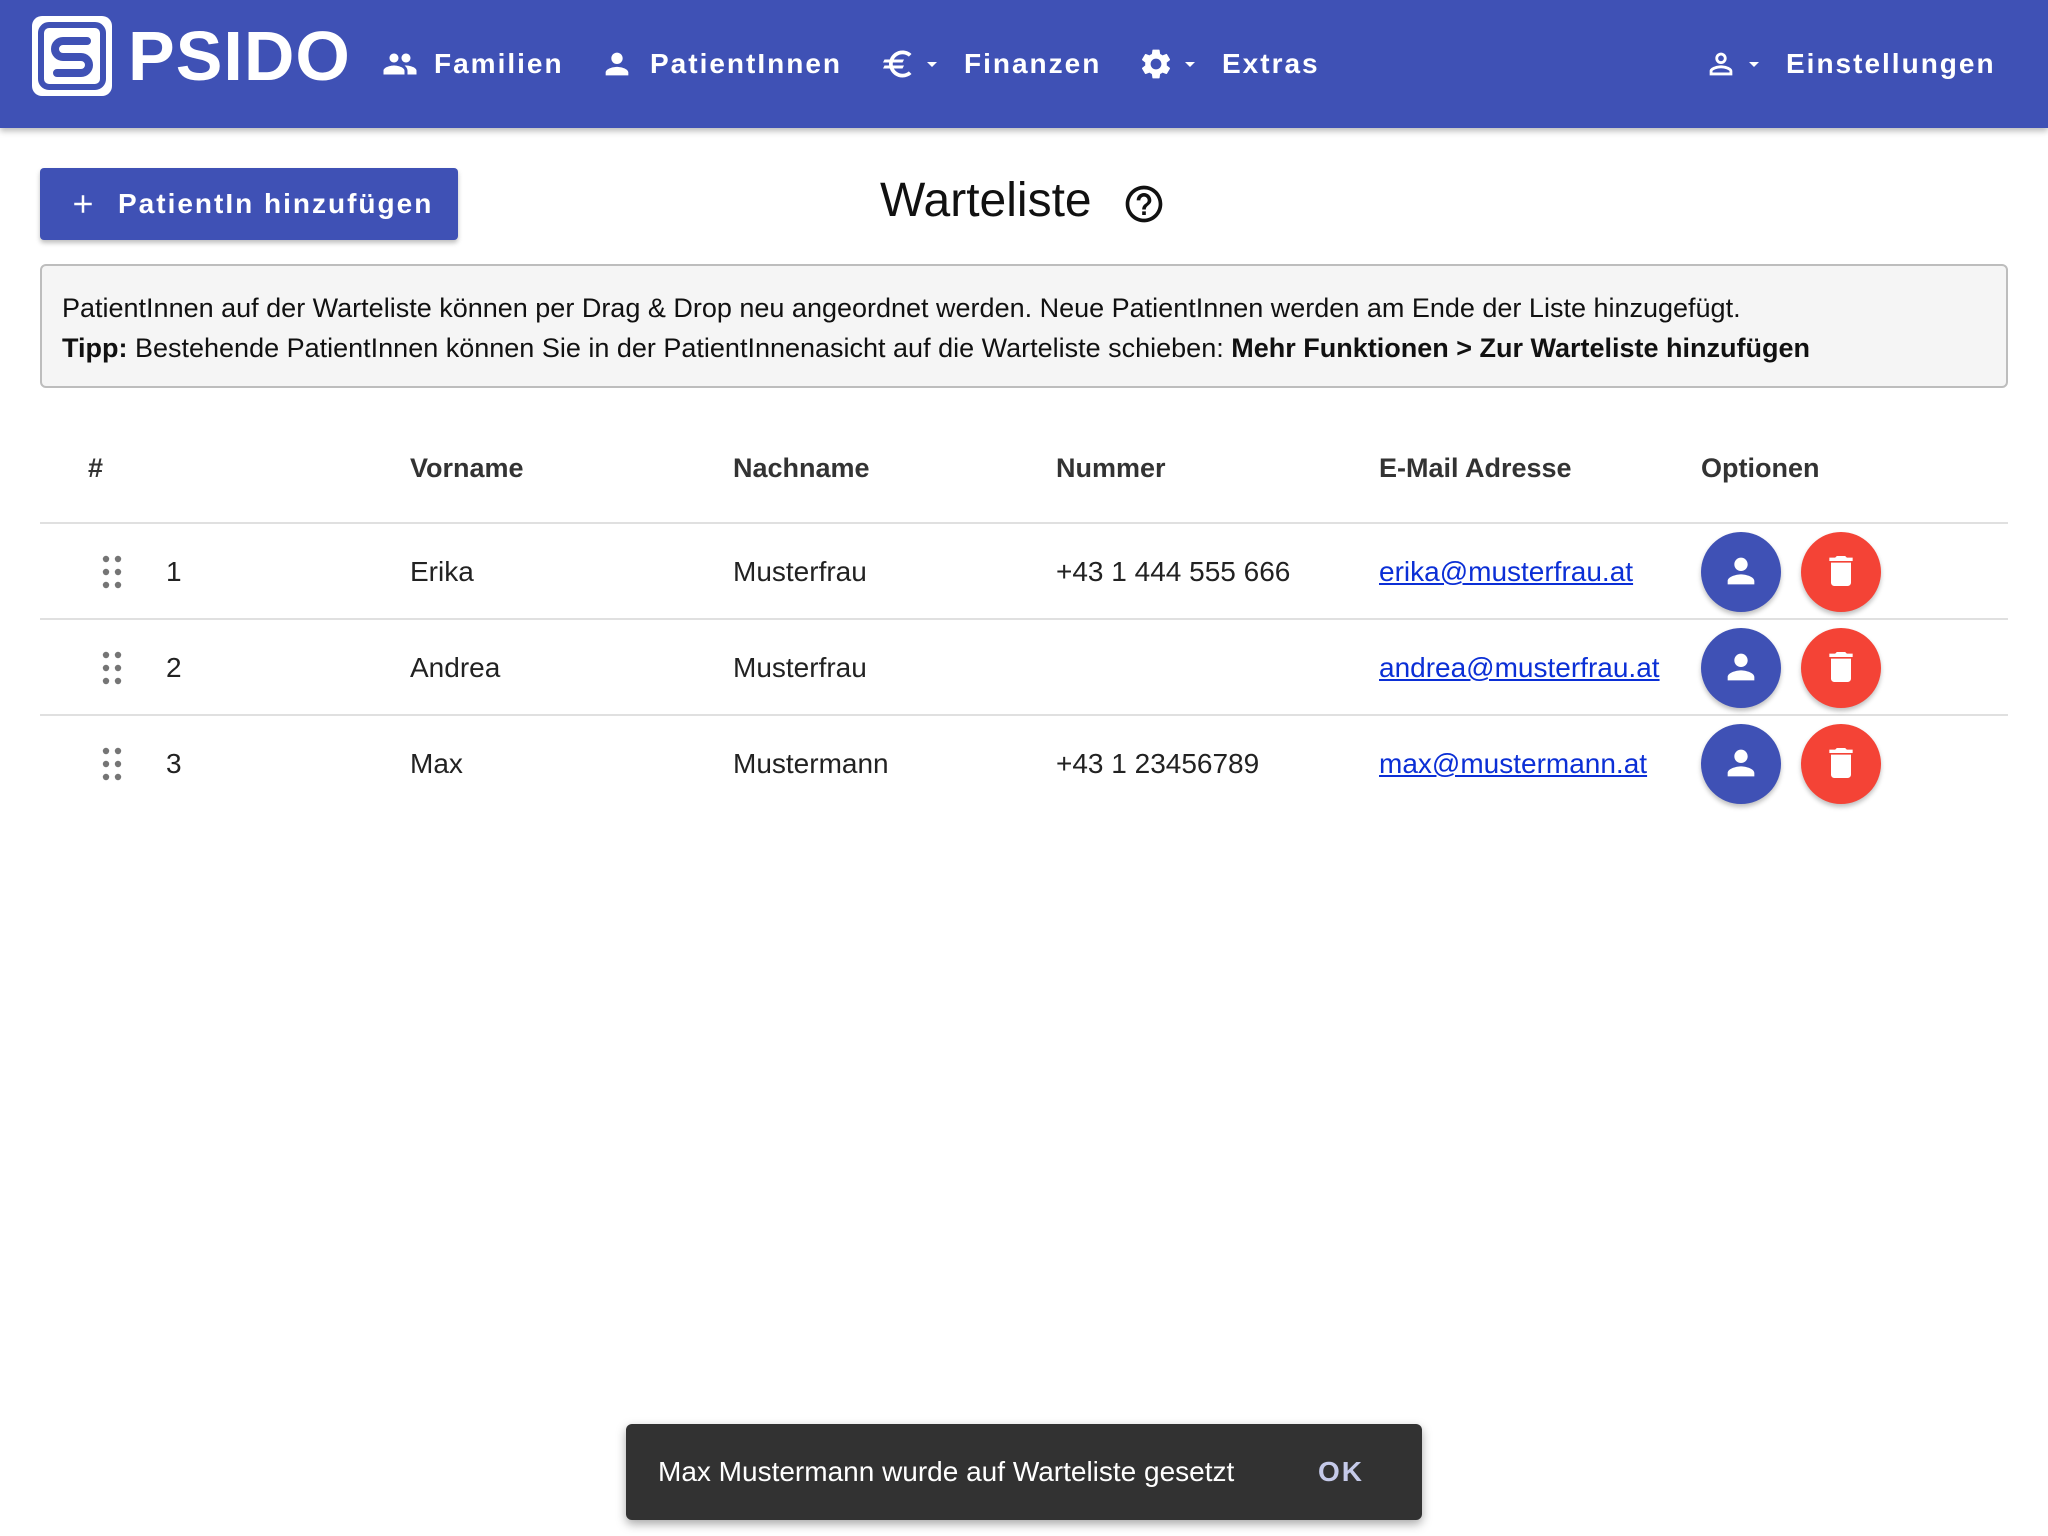 This screenshot has height=1536, width=2048. Describe the element at coordinates (898, 64) in the screenshot. I see `euro-icon` at that location.